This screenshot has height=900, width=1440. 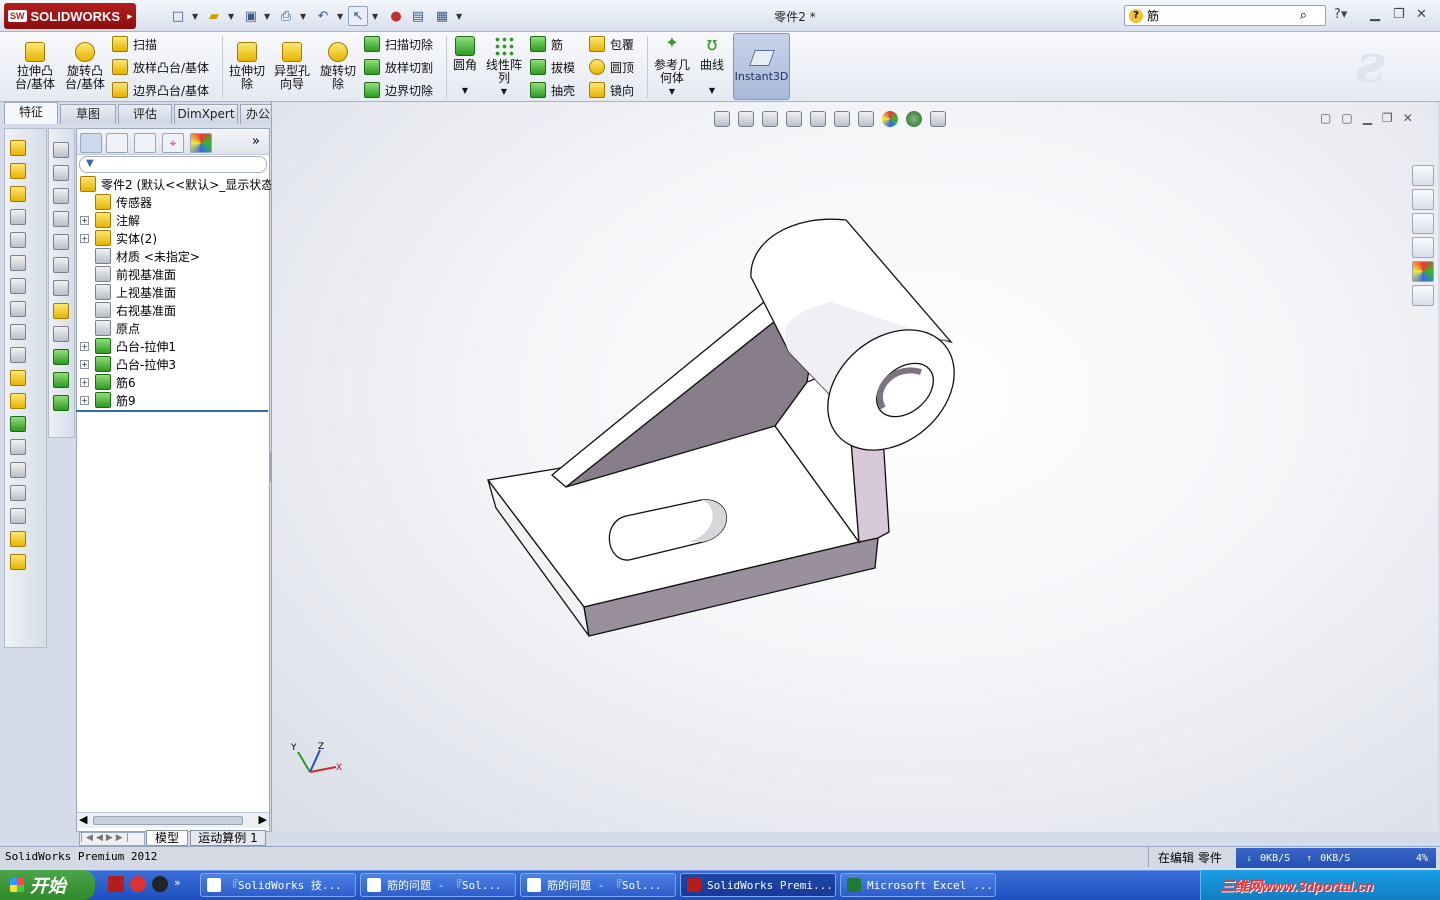 I want to click on loft-cut-button: 放样切割, so click(x=404, y=67).